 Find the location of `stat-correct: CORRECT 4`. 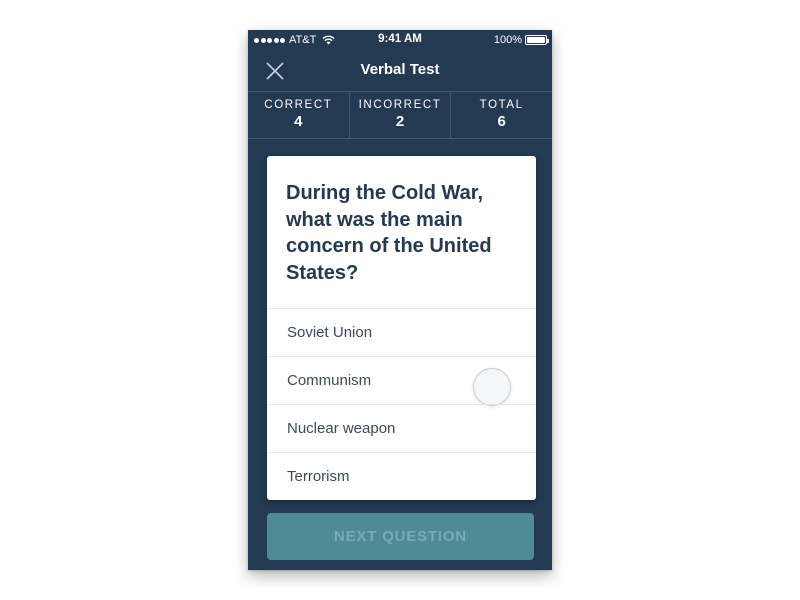

stat-correct: CORRECT 4 is located at coordinates (298, 115).